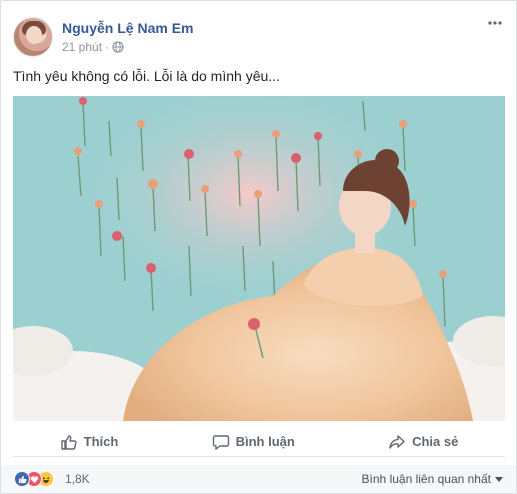 Image resolution: width=517 pixels, height=494 pixels. What do you see at coordinates (68, 442) in the screenshot?
I see `like-icon` at bounding box center [68, 442].